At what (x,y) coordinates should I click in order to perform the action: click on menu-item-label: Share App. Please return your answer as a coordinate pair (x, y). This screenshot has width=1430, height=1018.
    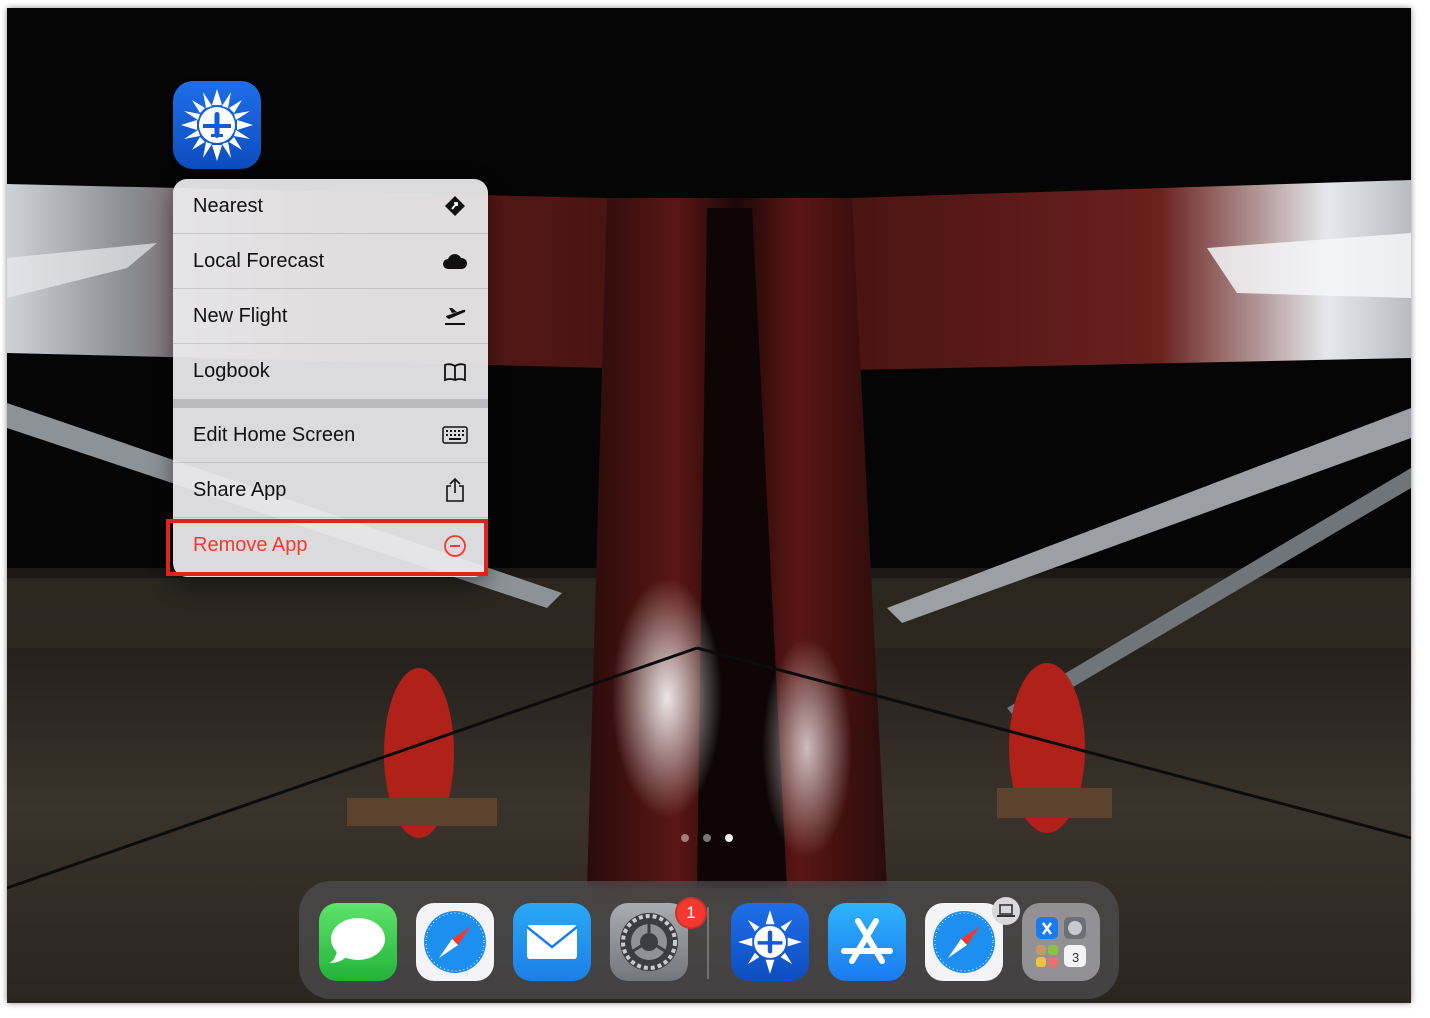
    Looking at the image, I should click on (240, 489).